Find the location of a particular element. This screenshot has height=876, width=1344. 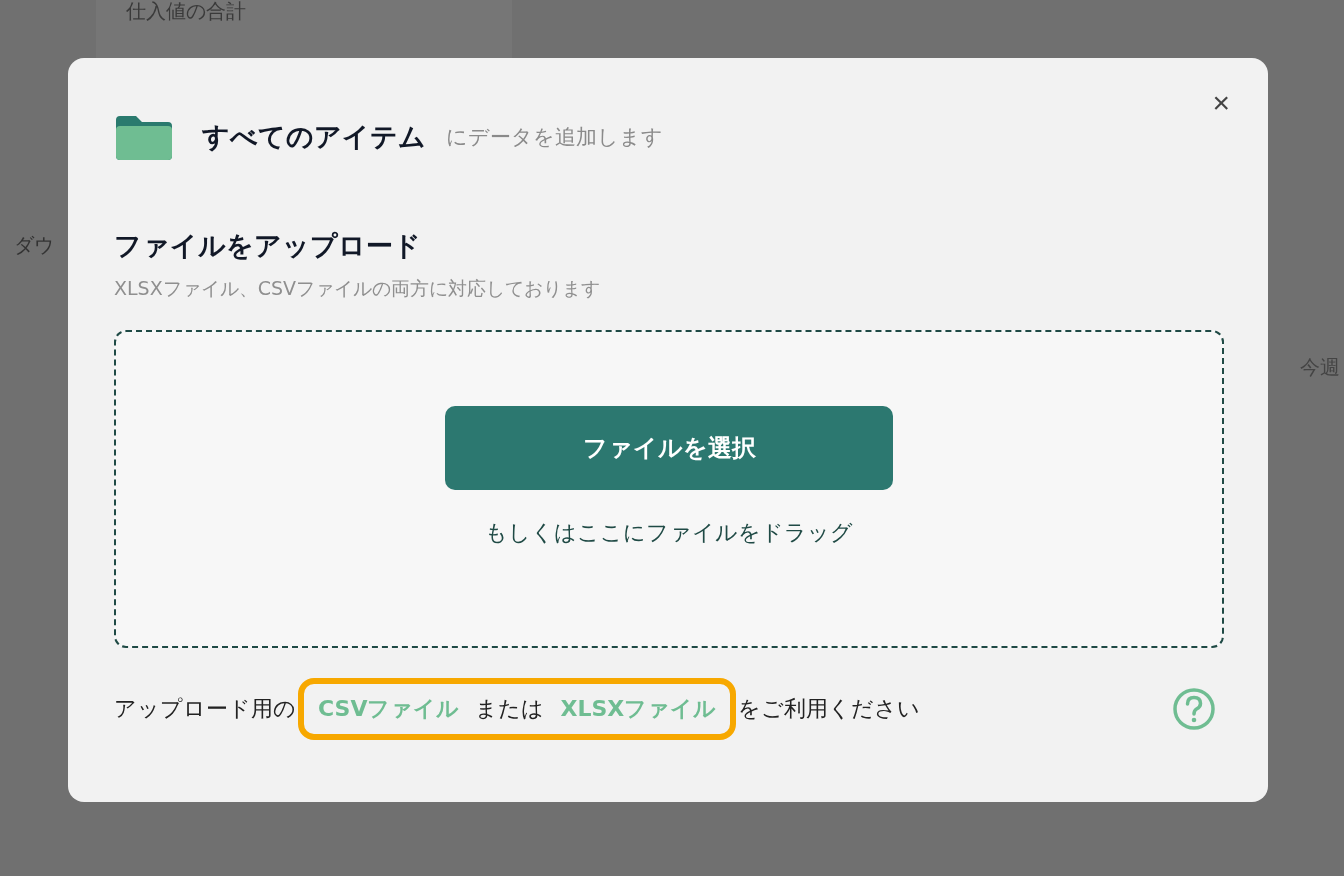

close-button: × is located at coordinates (1221, 103).